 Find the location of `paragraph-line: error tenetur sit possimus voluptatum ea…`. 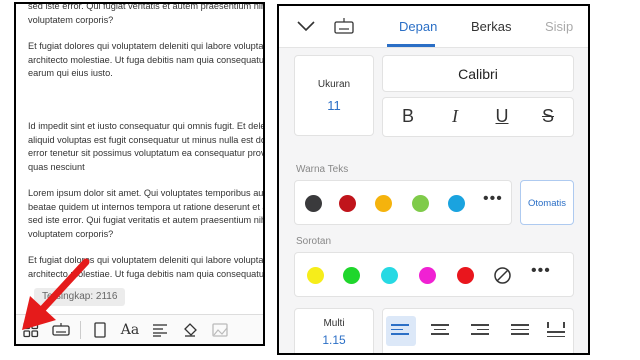

paragraph-line: error tenetur sit possimus voluptatum ea… is located at coordinates (146, 153).